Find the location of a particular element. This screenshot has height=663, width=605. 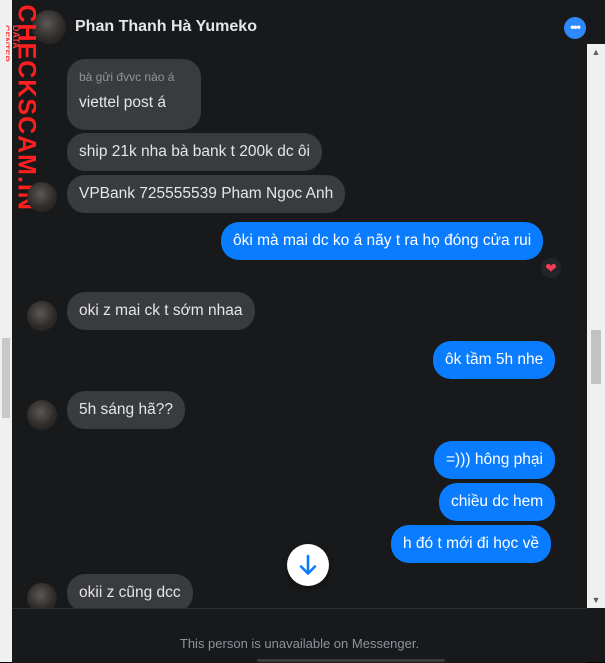

message-bubble-outgoing: h đó t mới đi học về is located at coordinates (471, 544).